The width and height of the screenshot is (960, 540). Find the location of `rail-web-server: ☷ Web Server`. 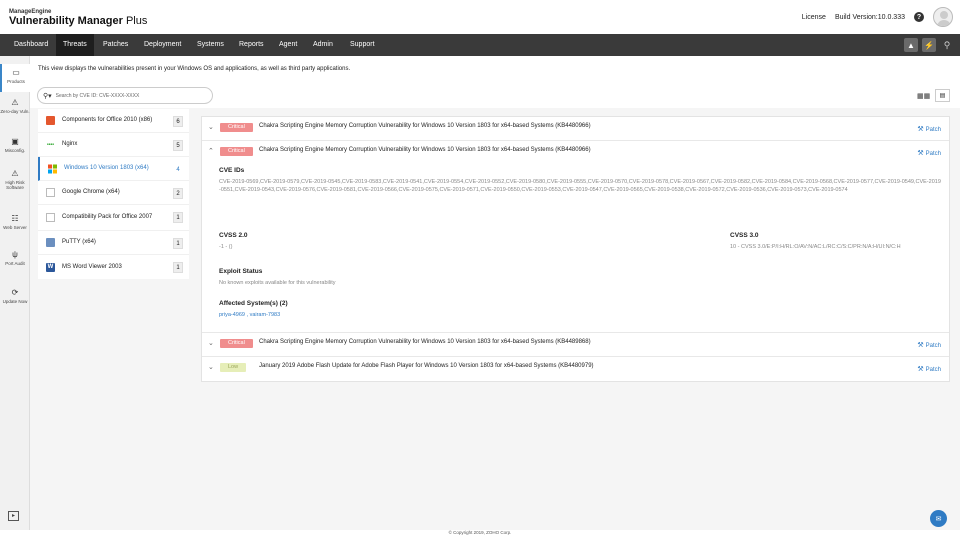

rail-web-server: ☷ Web Server is located at coordinates (15, 222).